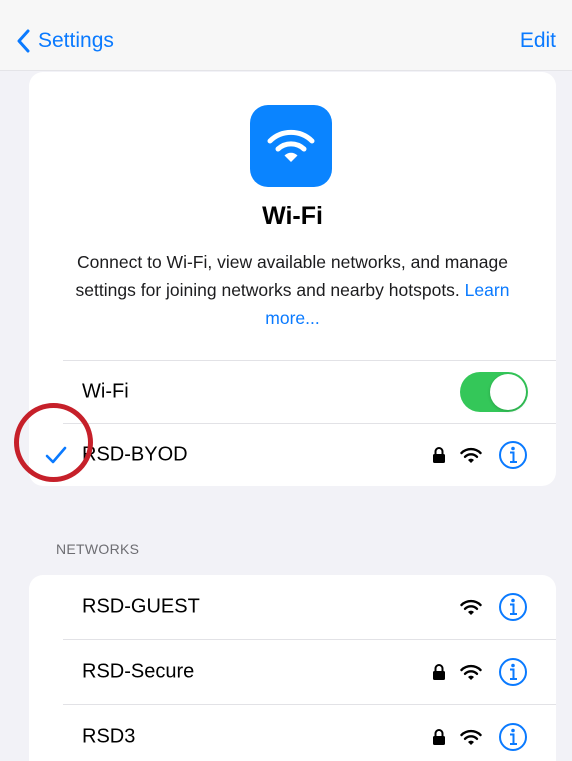 This screenshot has width=572, height=761. I want to click on wifi-toggle-label: Wi-Fi, so click(105, 391).